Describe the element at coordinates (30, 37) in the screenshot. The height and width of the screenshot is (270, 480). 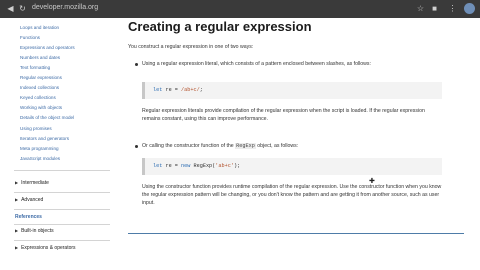
I see `sidebar-item-functions: Functions` at that location.